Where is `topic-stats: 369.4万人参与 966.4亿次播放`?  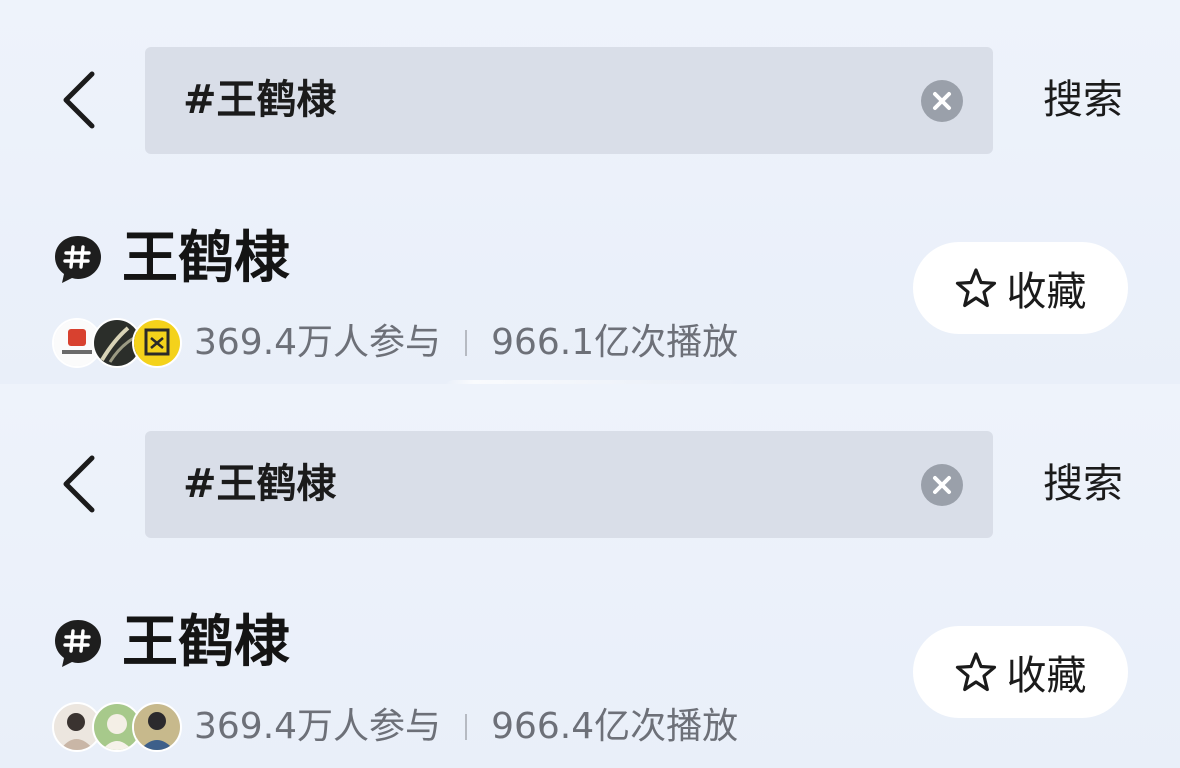
topic-stats: 369.4万人参与 966.4亿次播放 is located at coordinates (466, 727).